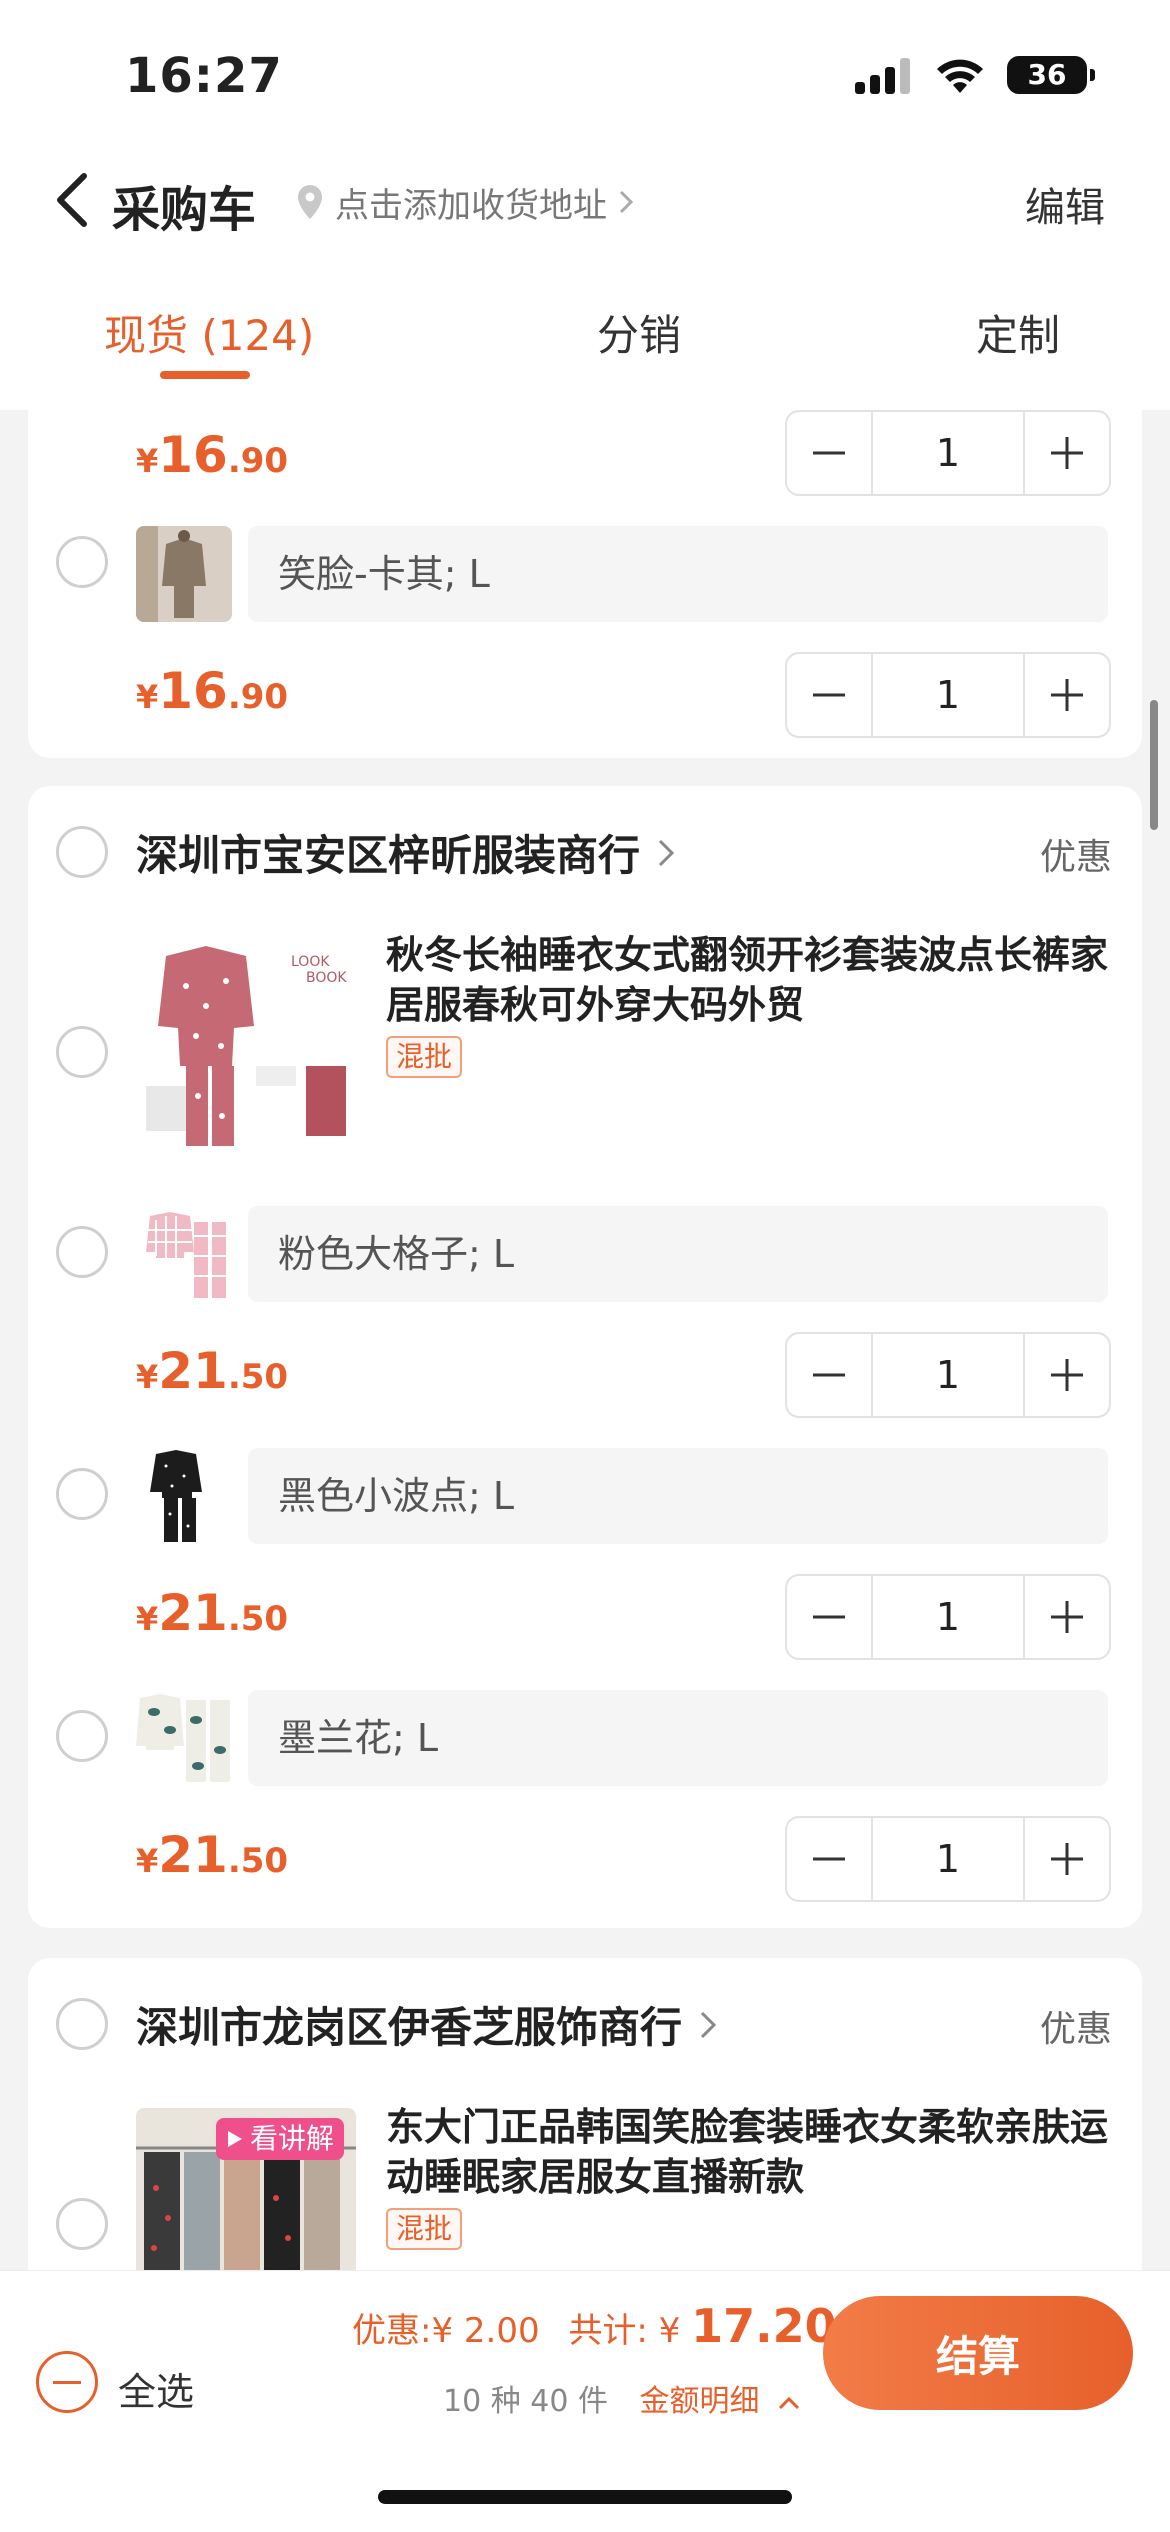 This screenshot has height=2532, width=1170. Describe the element at coordinates (525, 2401) in the screenshot. I see `item-count: 10 种 40 件` at that location.